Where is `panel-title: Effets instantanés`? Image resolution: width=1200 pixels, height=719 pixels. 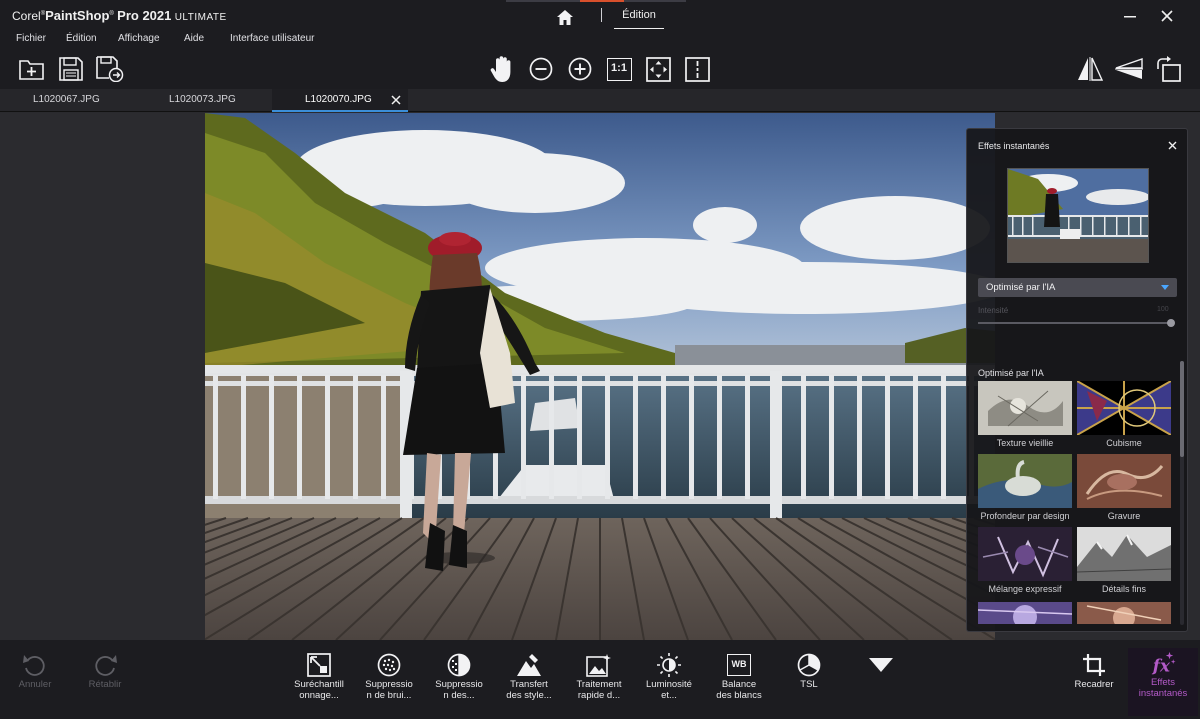
panel-title: Effets instantanés is located at coordinates (1014, 146).